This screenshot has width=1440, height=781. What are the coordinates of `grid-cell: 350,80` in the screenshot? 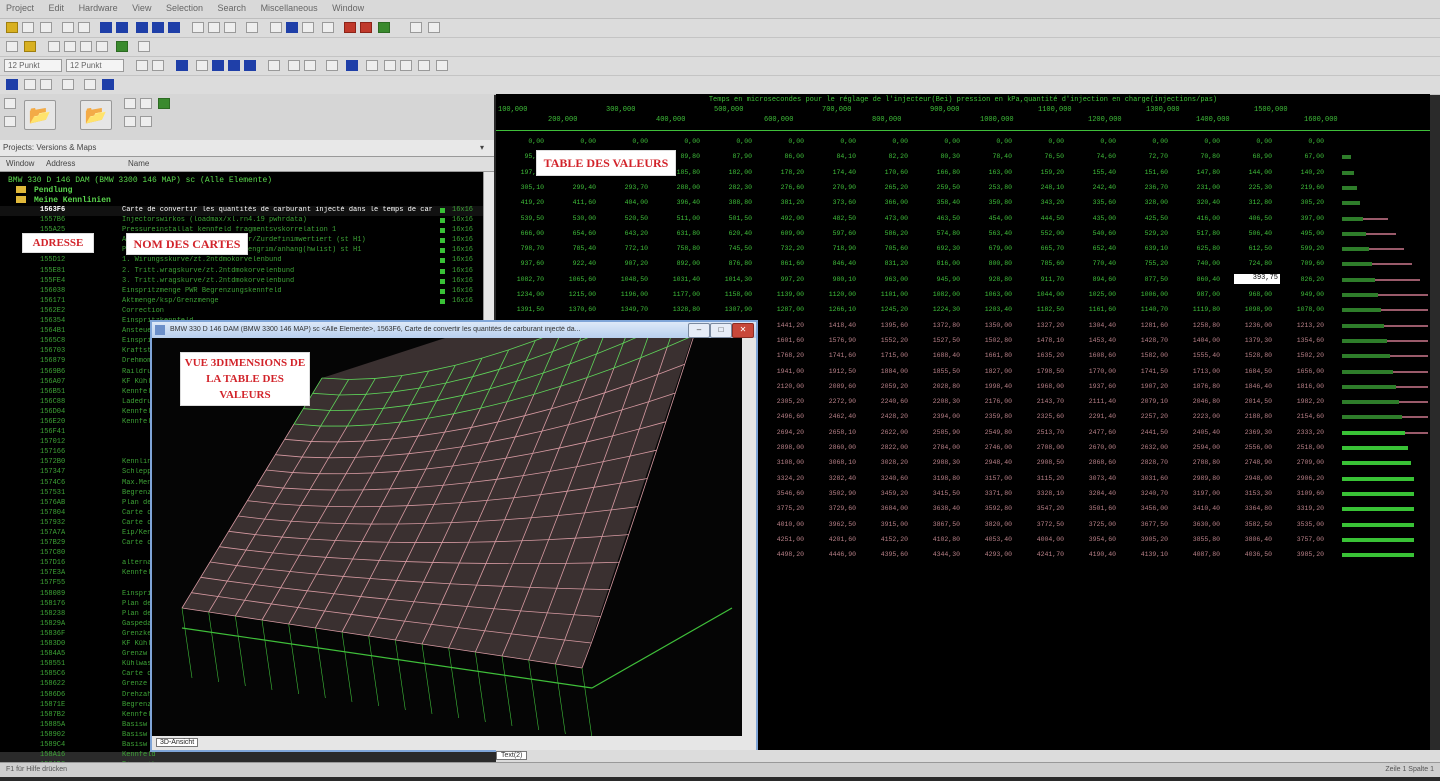 It's located at (988, 202).